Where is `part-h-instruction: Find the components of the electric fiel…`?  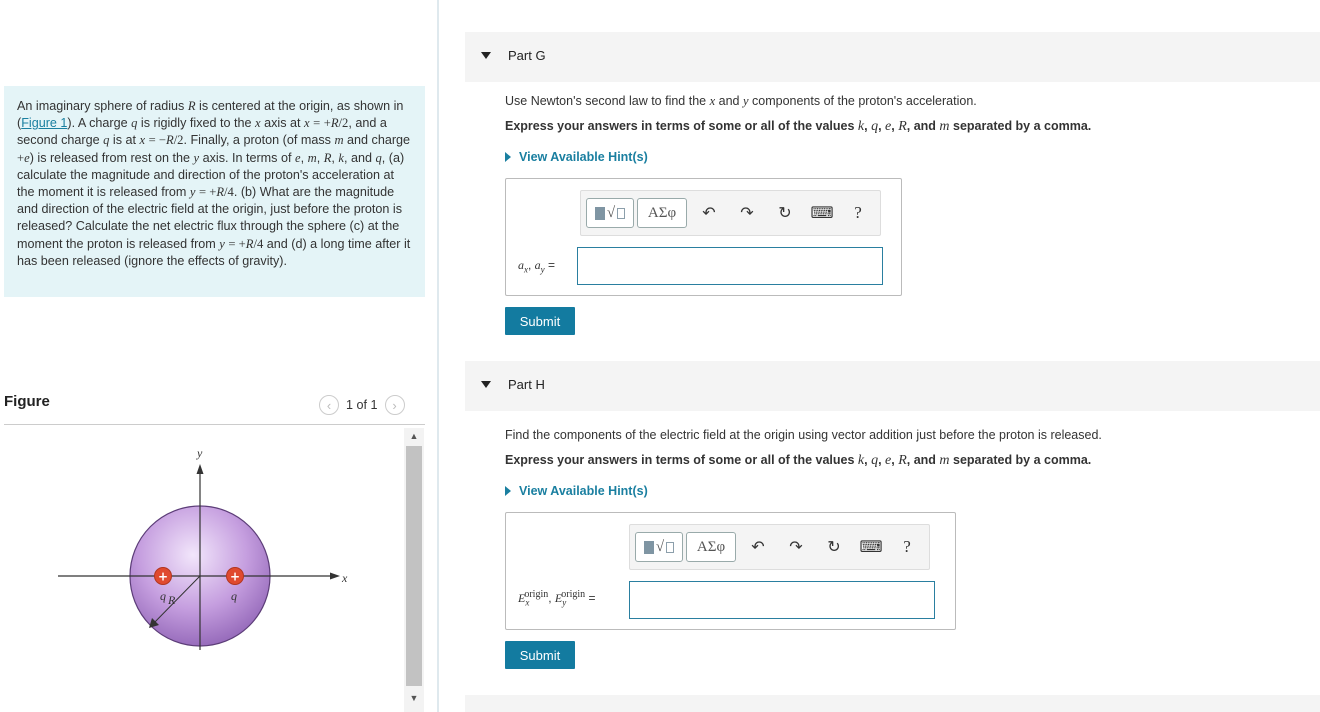 part-h-instruction: Find the components of the electric fiel… is located at coordinates (803, 435).